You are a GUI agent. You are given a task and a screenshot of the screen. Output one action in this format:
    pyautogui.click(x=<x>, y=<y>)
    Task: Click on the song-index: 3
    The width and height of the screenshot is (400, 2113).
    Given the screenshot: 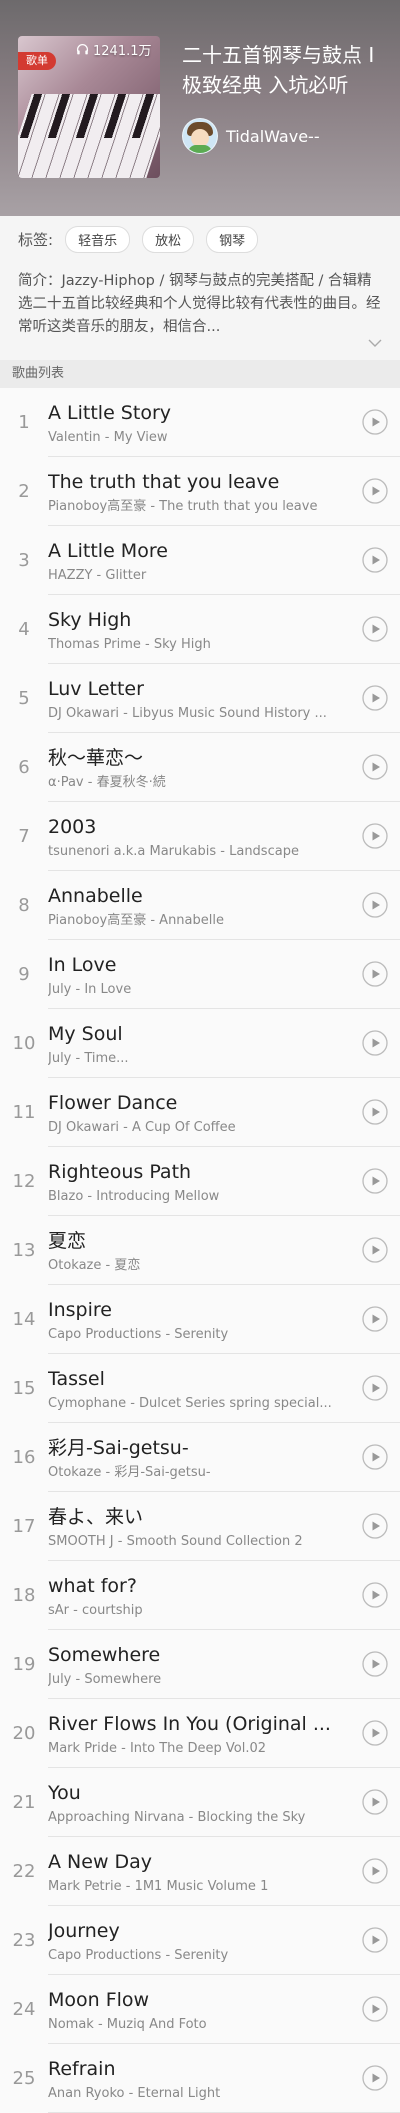 What is the action you would take?
    pyautogui.click(x=24, y=560)
    